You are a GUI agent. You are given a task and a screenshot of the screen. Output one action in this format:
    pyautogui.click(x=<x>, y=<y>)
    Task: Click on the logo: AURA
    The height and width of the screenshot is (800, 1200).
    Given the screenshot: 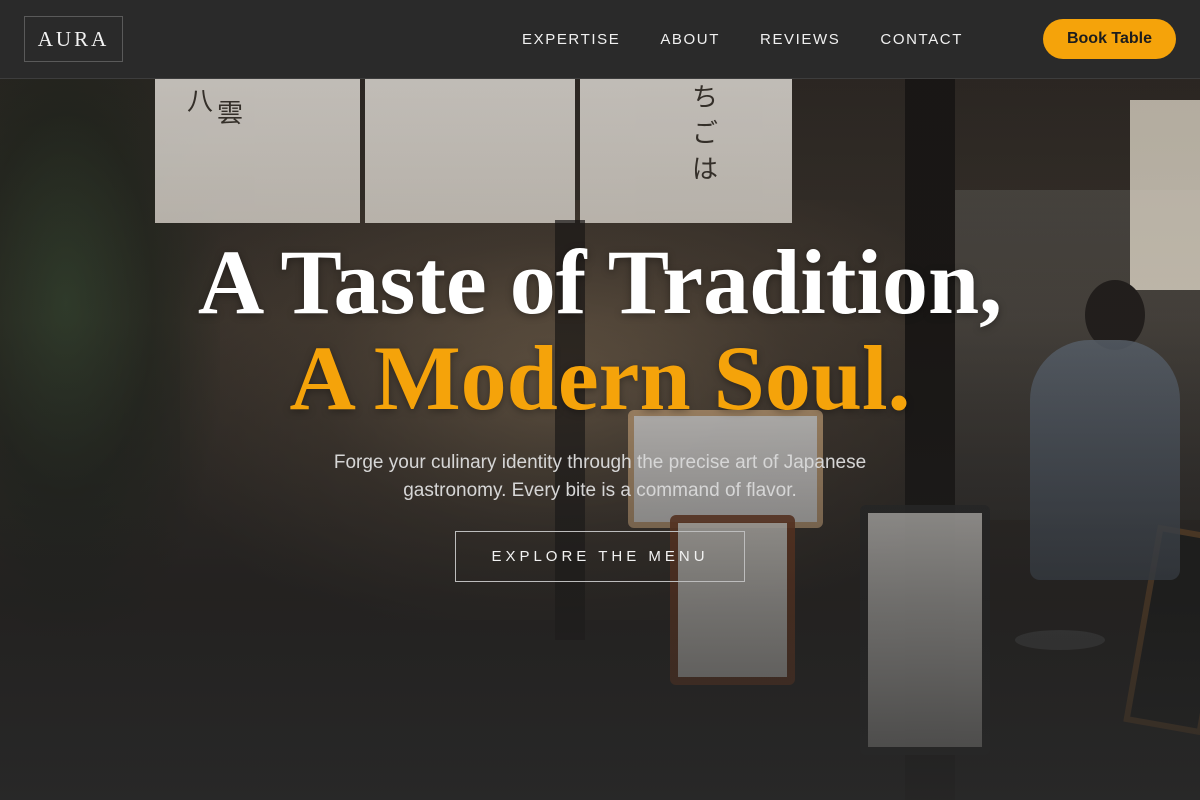 What is the action you would take?
    pyautogui.click(x=73, y=39)
    